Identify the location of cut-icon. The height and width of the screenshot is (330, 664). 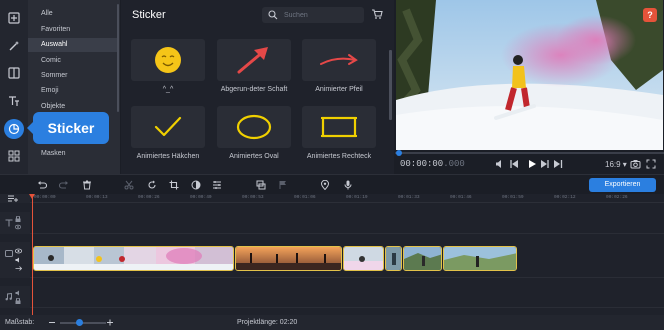
(129, 185).